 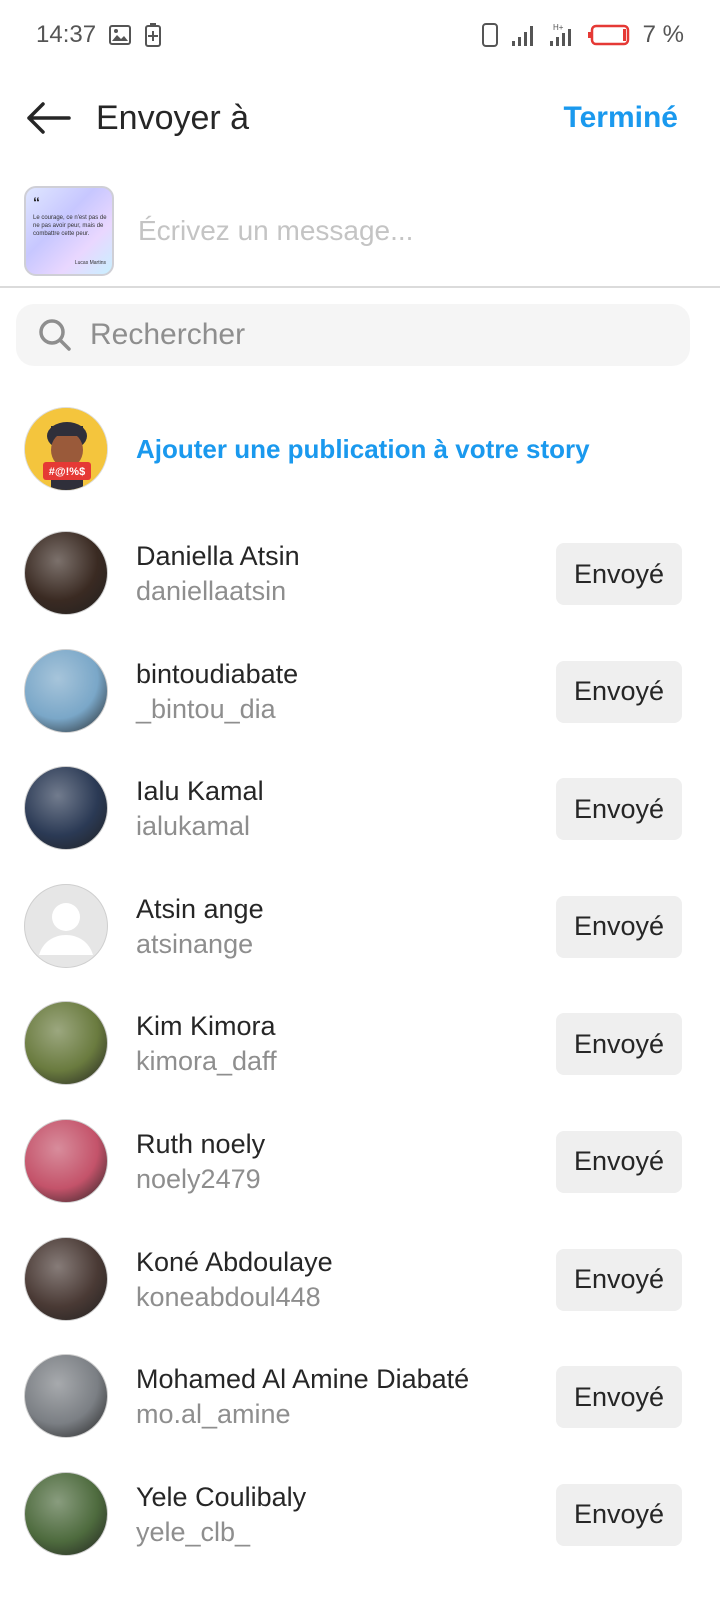 I want to click on contact-row: Ruth noely noely2479 Envoyé, so click(x=360, y=1177).